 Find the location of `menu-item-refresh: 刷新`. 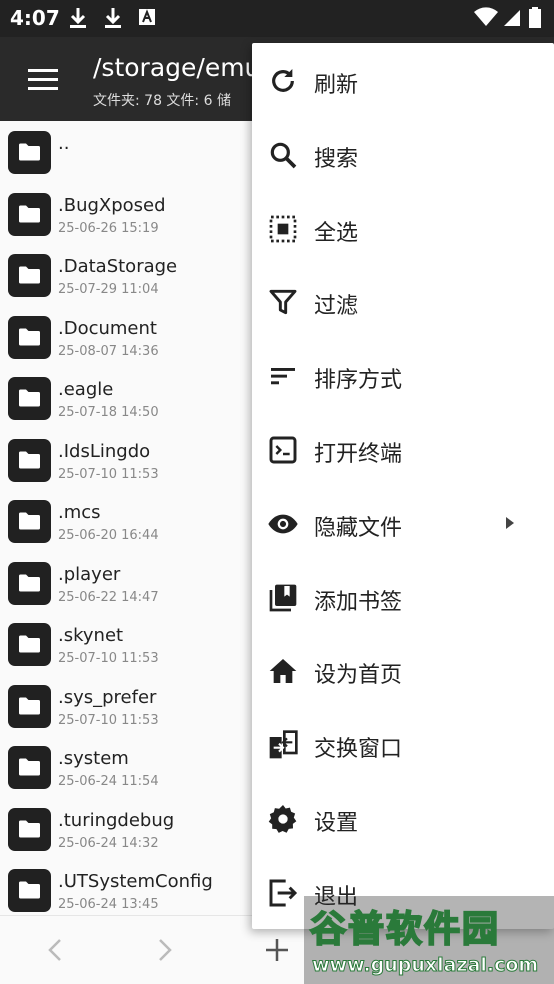

menu-item-refresh: 刷新 is located at coordinates (403, 80).